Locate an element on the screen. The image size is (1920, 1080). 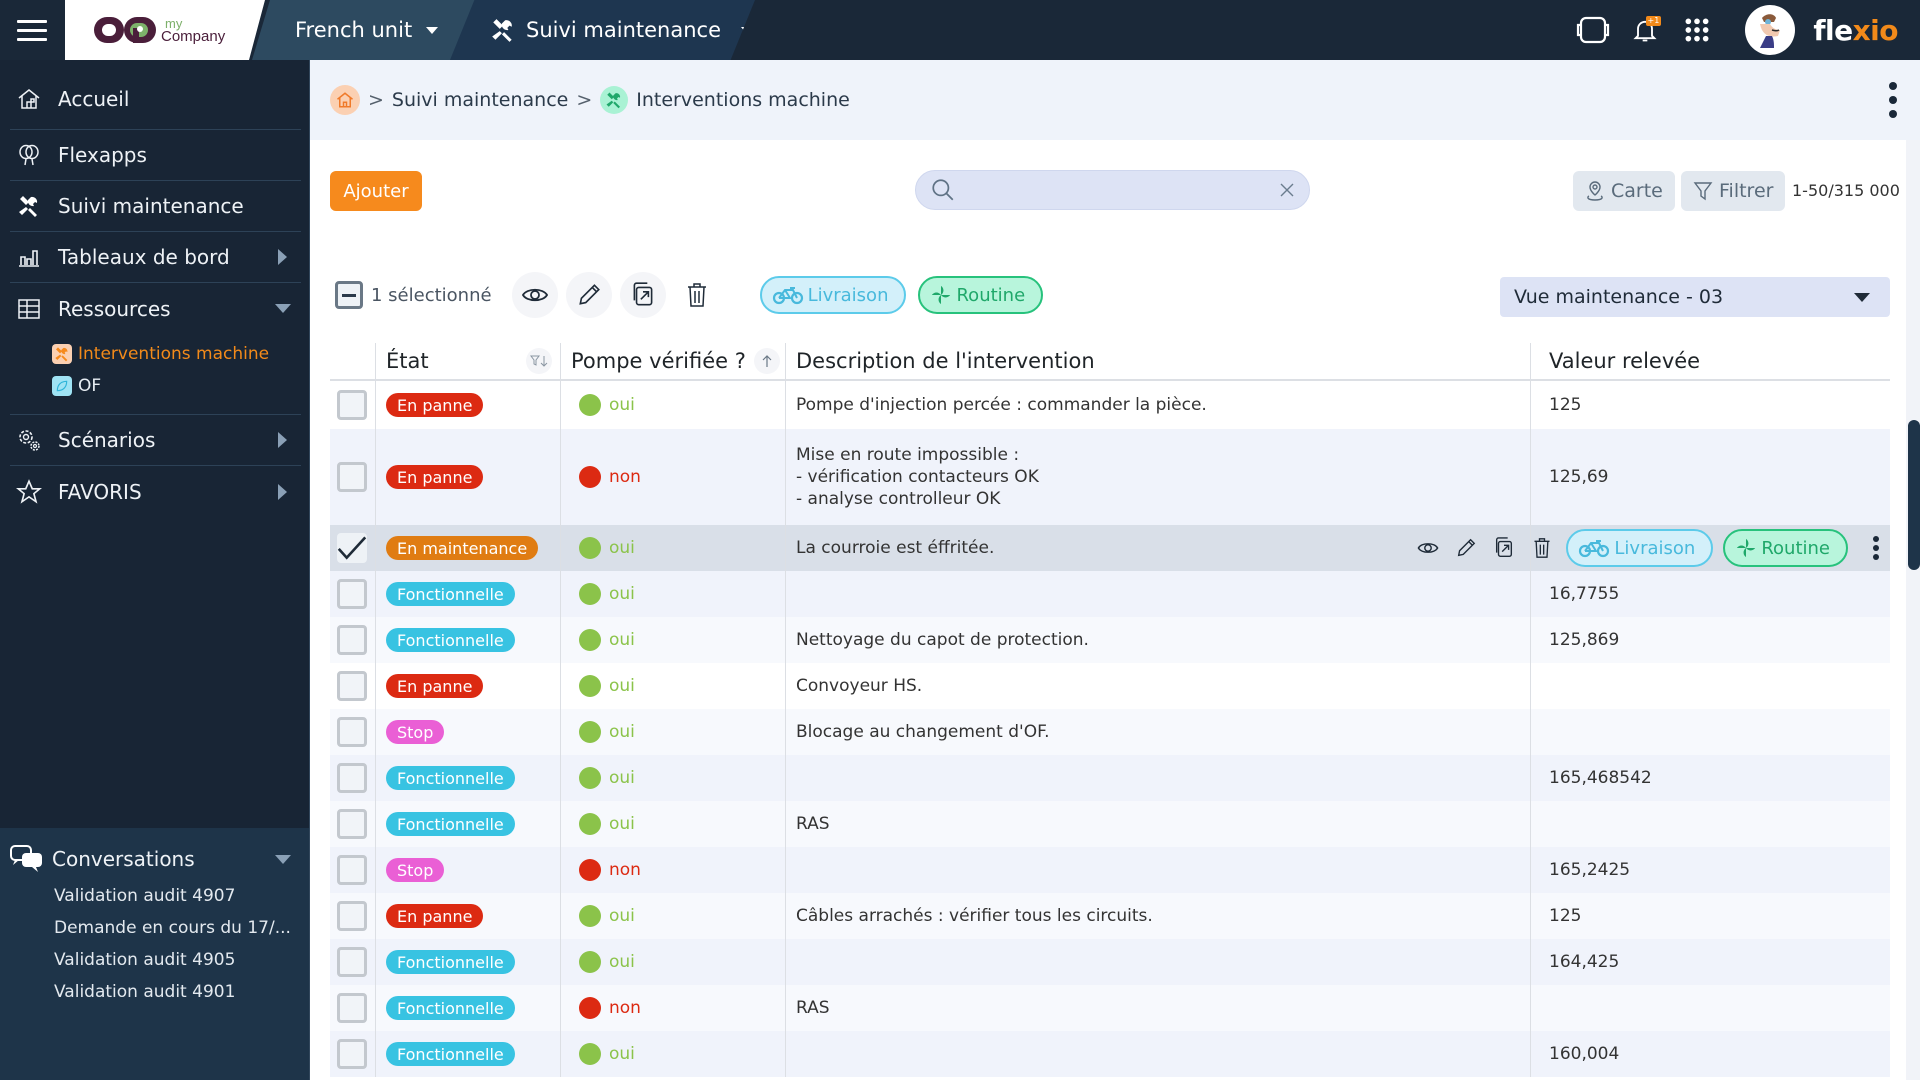
menu-toggle-button is located at coordinates (32, 30).